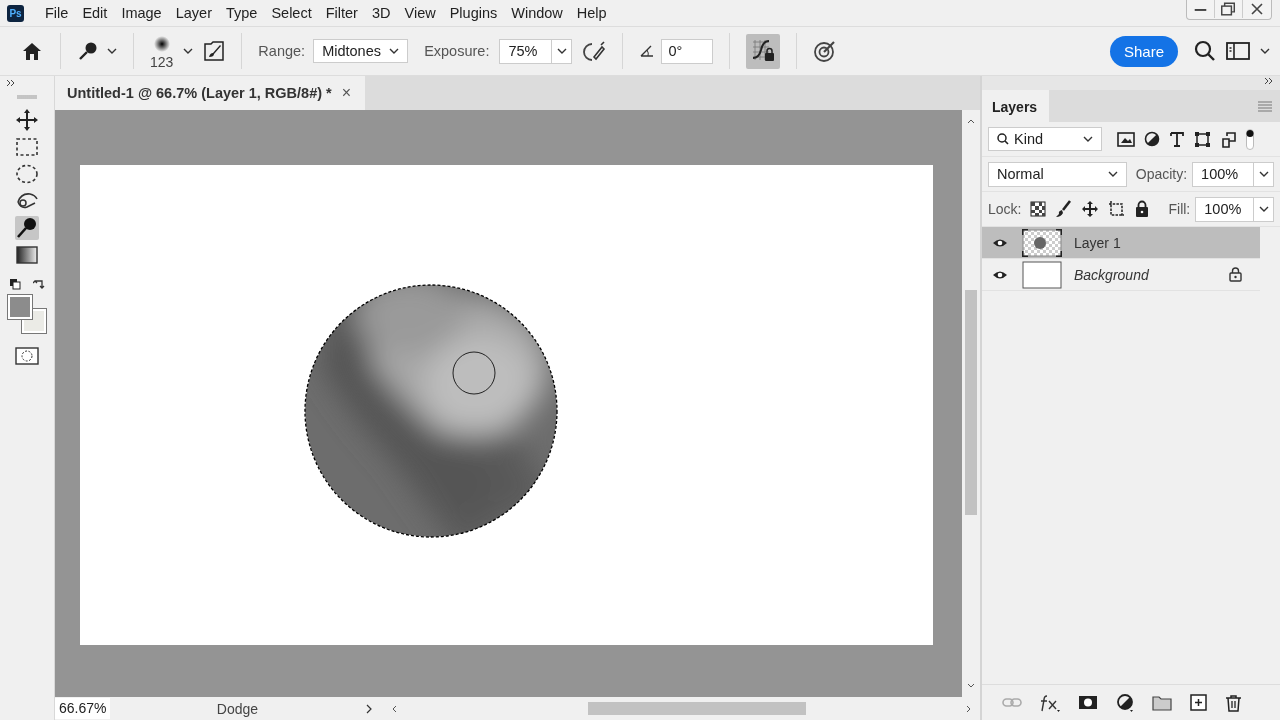 The image size is (1280, 720). I want to click on menu-item: Image, so click(142, 13).